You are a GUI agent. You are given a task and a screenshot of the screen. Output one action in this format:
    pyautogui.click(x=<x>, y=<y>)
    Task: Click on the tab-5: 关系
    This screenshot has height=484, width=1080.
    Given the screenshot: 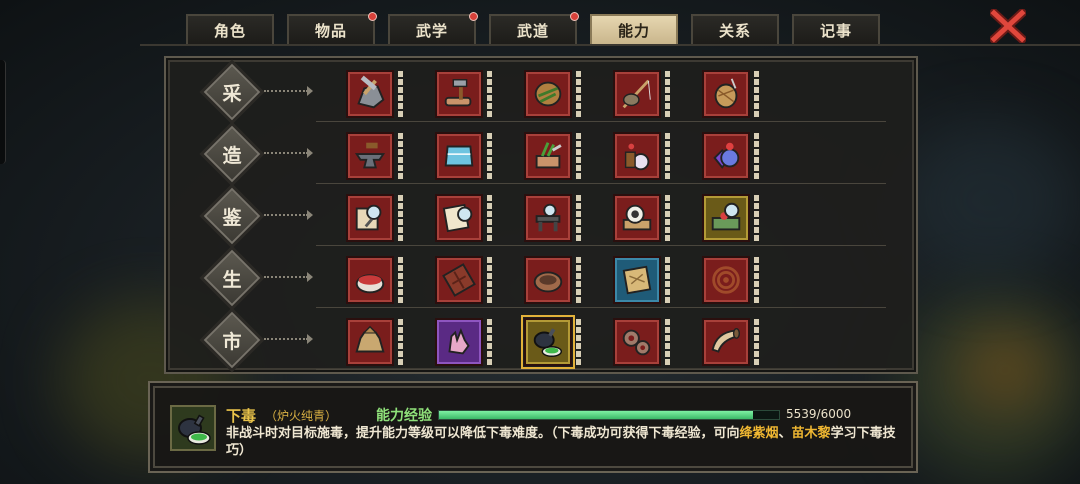 What is the action you would take?
    pyautogui.click(x=735, y=29)
    